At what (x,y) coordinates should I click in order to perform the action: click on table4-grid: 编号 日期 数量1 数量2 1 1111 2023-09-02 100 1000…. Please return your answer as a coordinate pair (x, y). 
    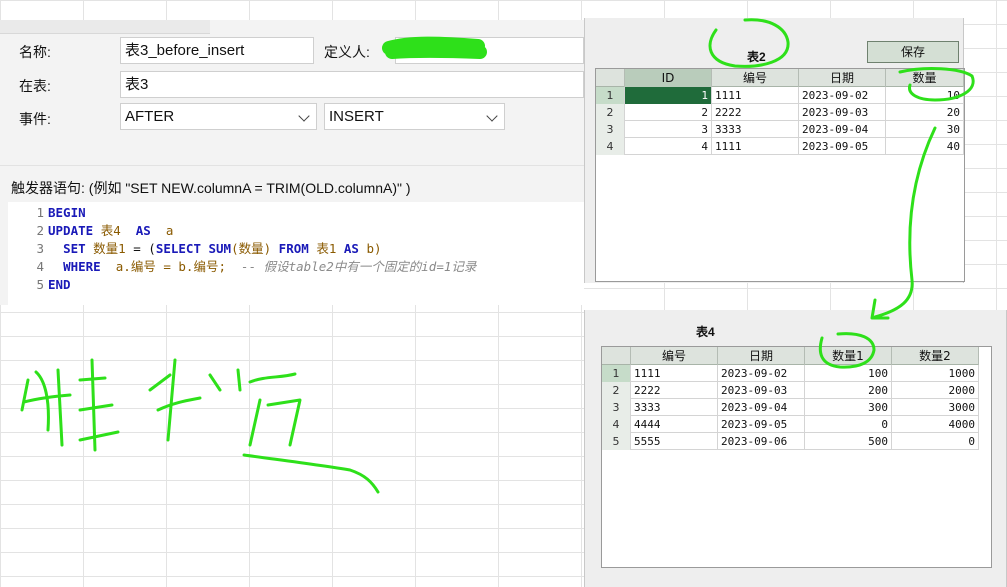
    Looking at the image, I should click on (796, 457).